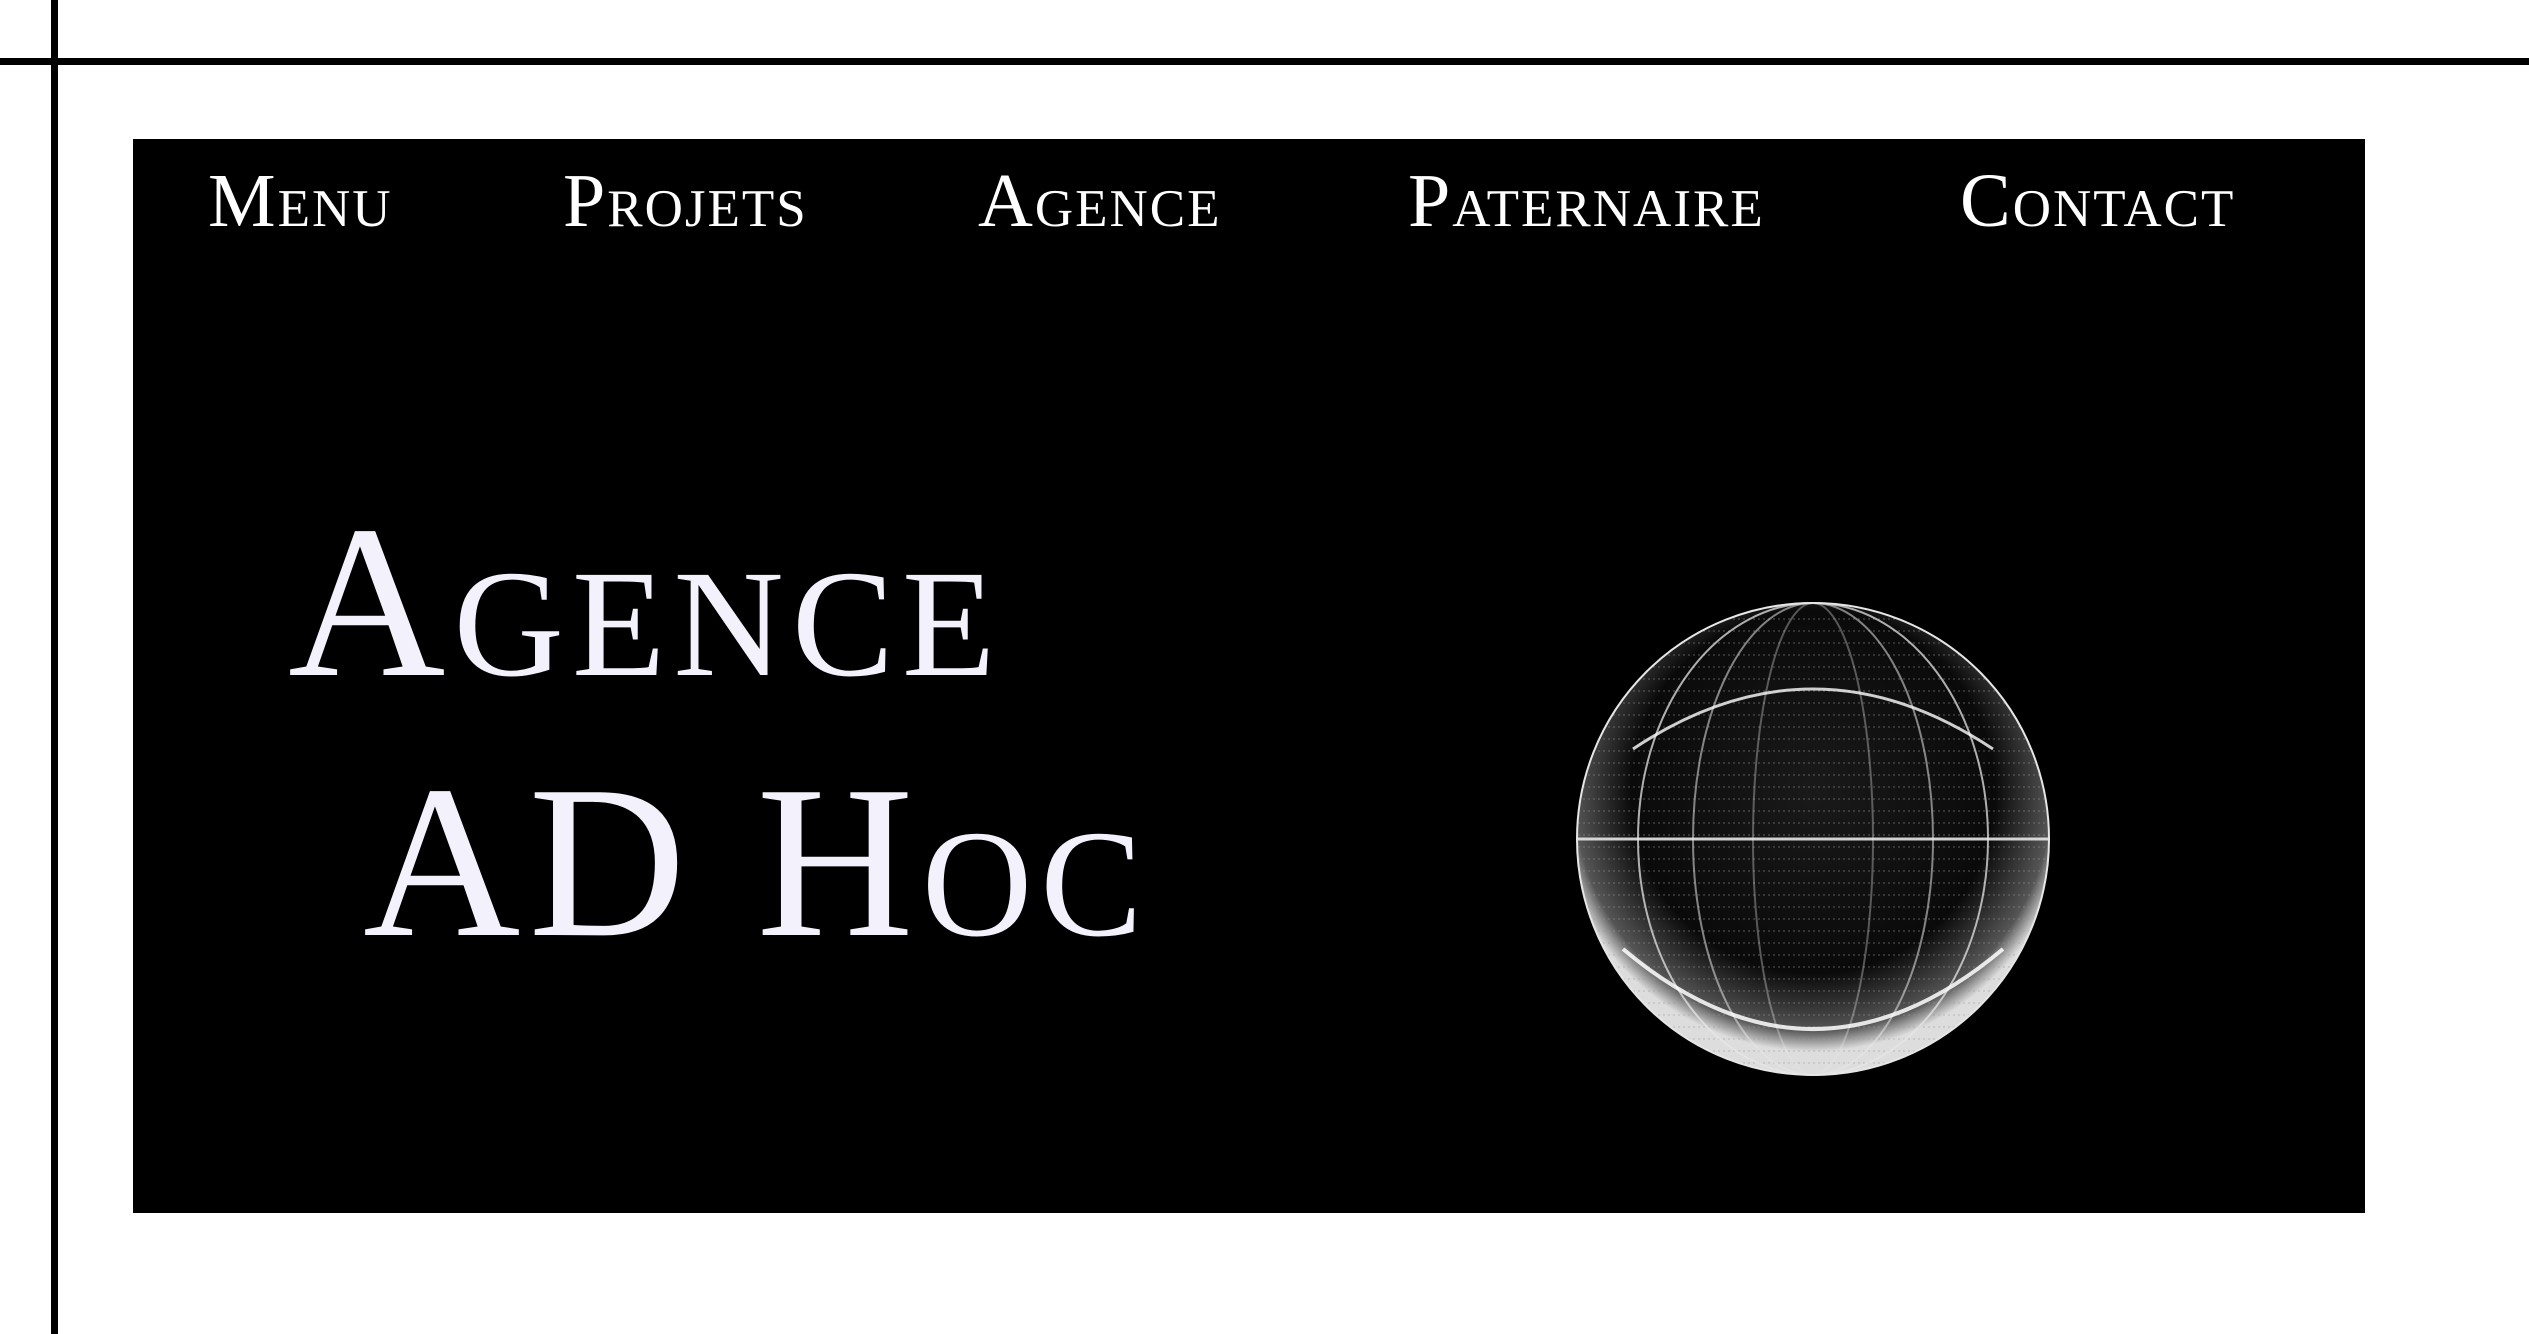 This screenshot has width=2529, height=1334. I want to click on nav-item-menu: Menu, so click(300, 201).